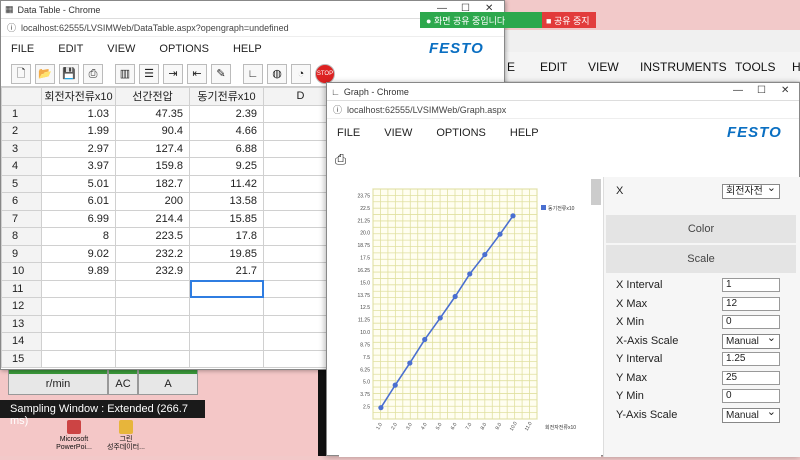 This screenshot has width=800, height=460. Describe the element at coordinates (78, 253) in the screenshot. I see `cell-rotor-current: 9.02` at that location.